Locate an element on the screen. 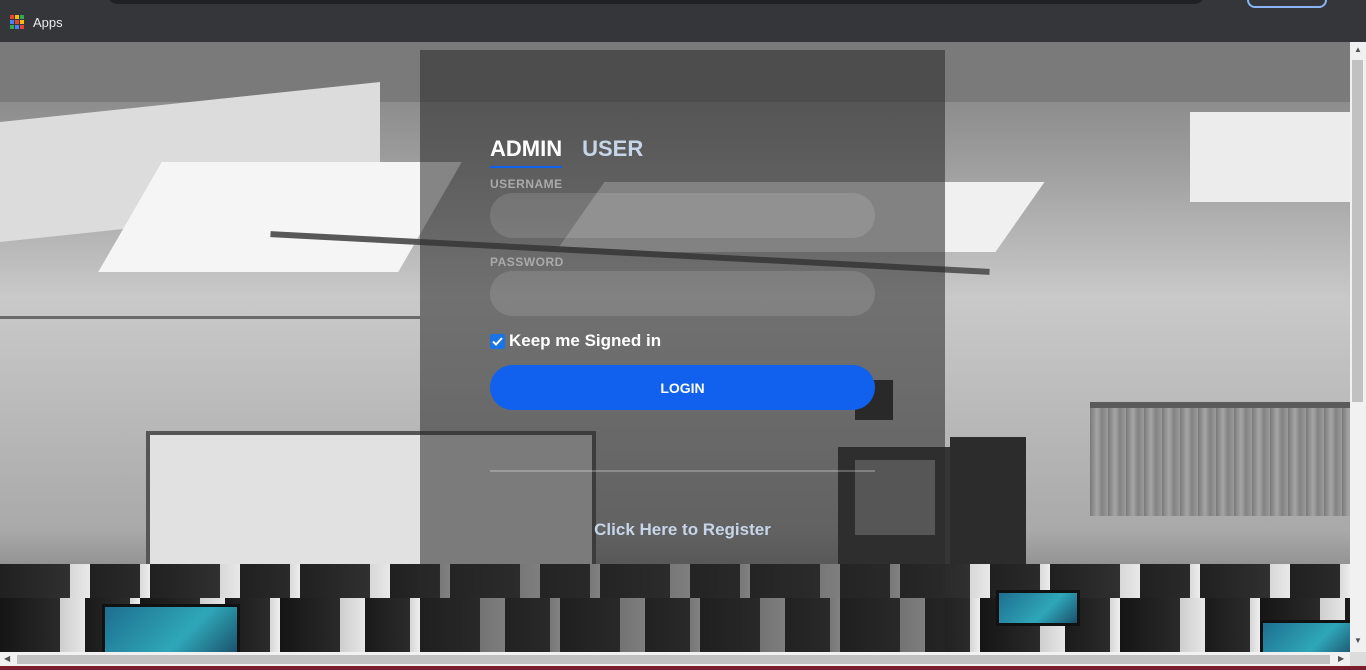 Image resolution: width=1366 pixels, height=670 pixels. horizontal-scrollbar-thumb is located at coordinates (673, 659).